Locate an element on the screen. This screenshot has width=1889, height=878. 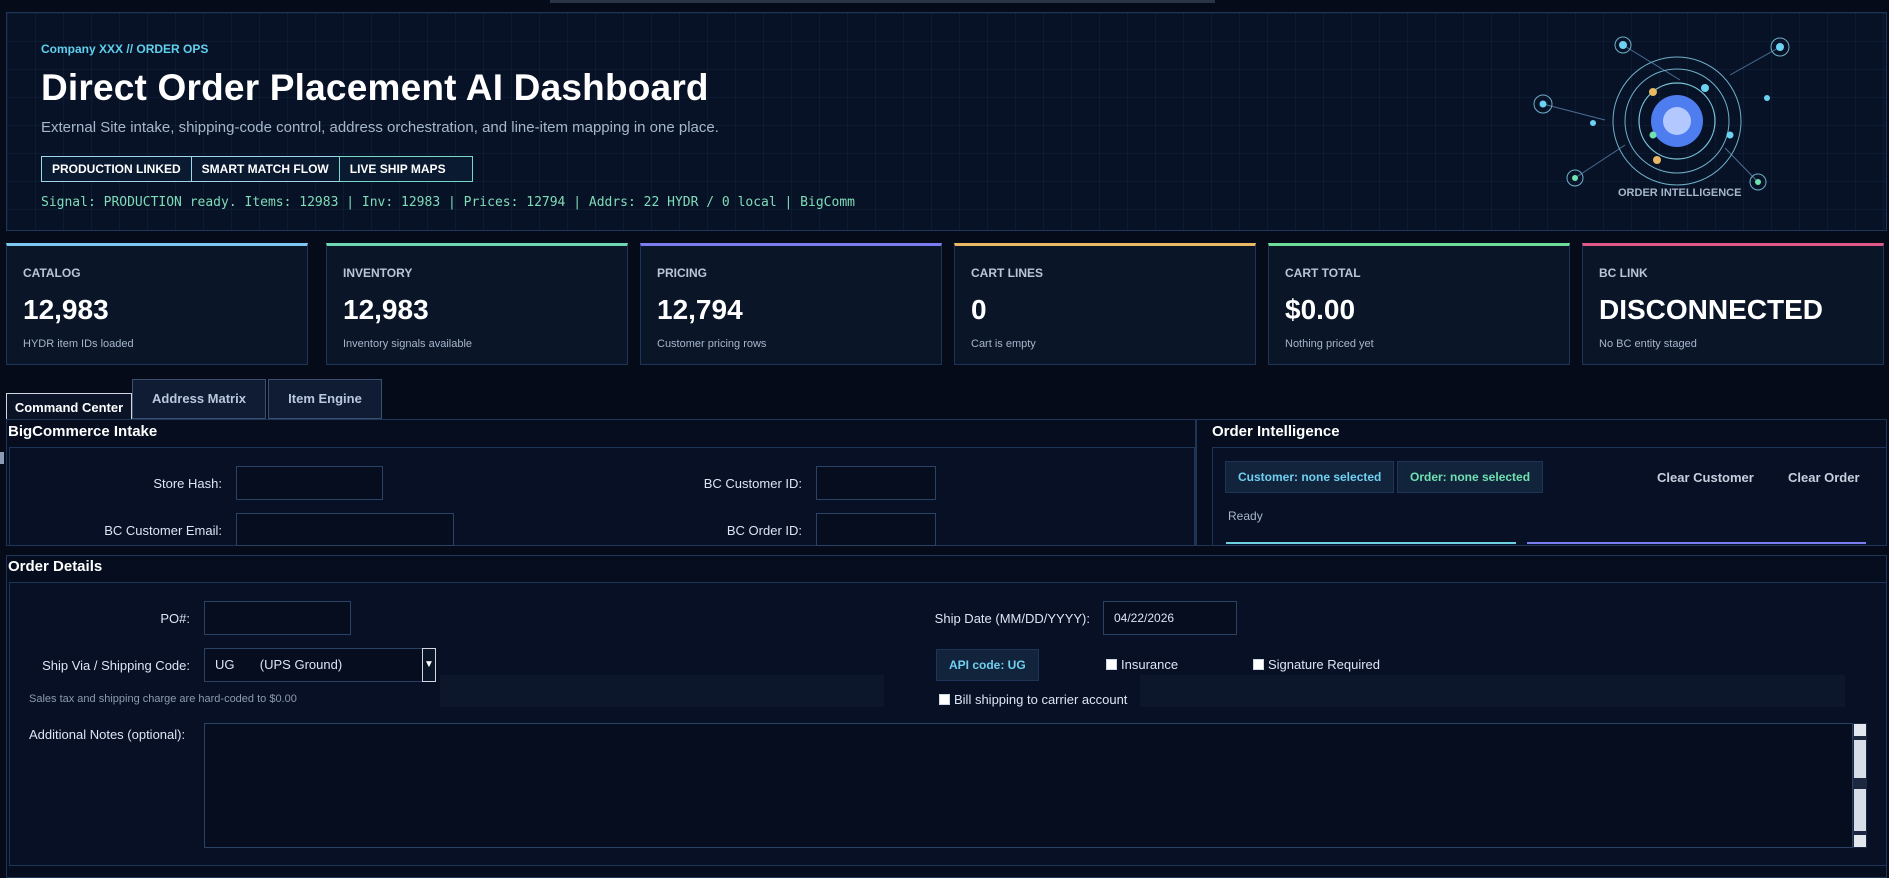
ship-via-select: UG (UPS Ground) is located at coordinates (314, 665).